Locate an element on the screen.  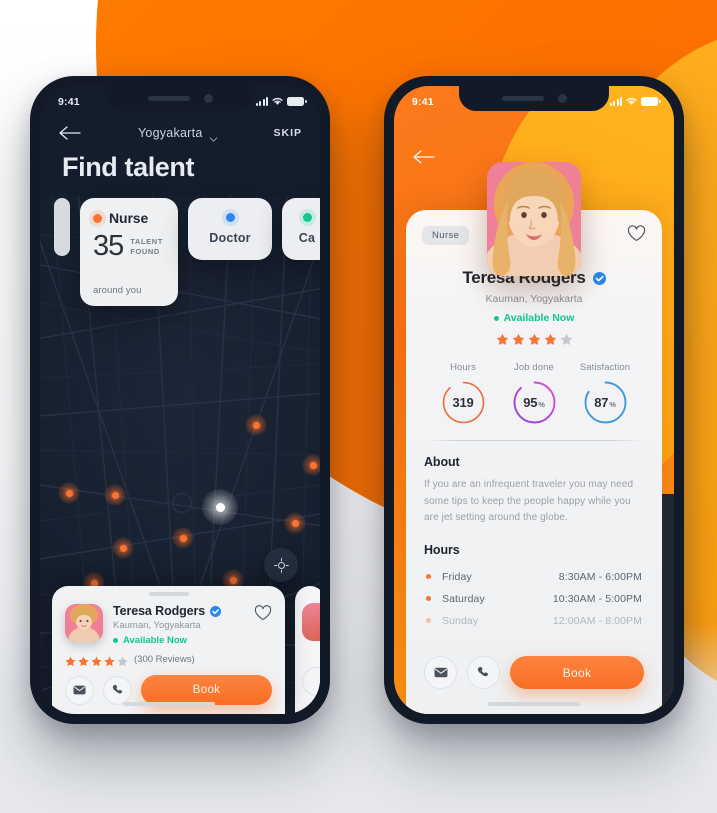
stat-value: 87% is located at coordinates (605, 402).